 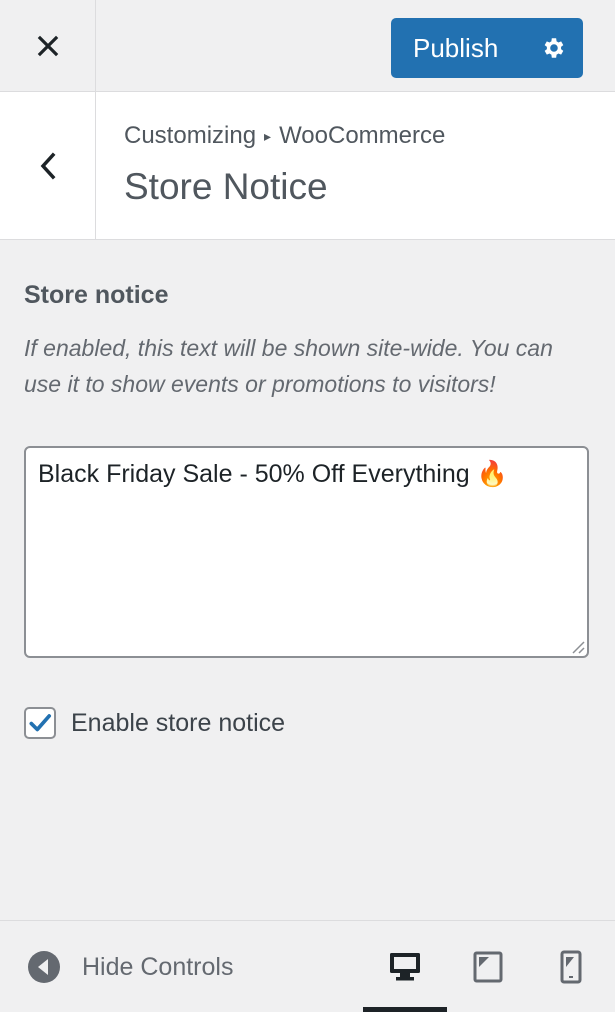 I want to click on preview-tablet-button, so click(x=488, y=966).